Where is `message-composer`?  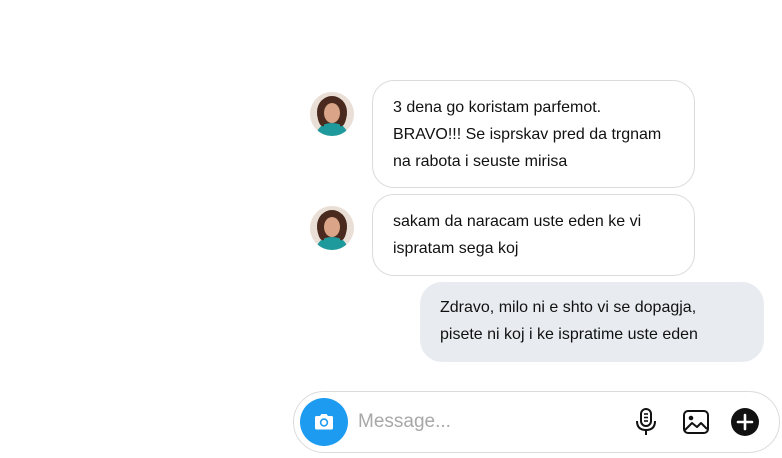
message-composer is located at coordinates (536, 422).